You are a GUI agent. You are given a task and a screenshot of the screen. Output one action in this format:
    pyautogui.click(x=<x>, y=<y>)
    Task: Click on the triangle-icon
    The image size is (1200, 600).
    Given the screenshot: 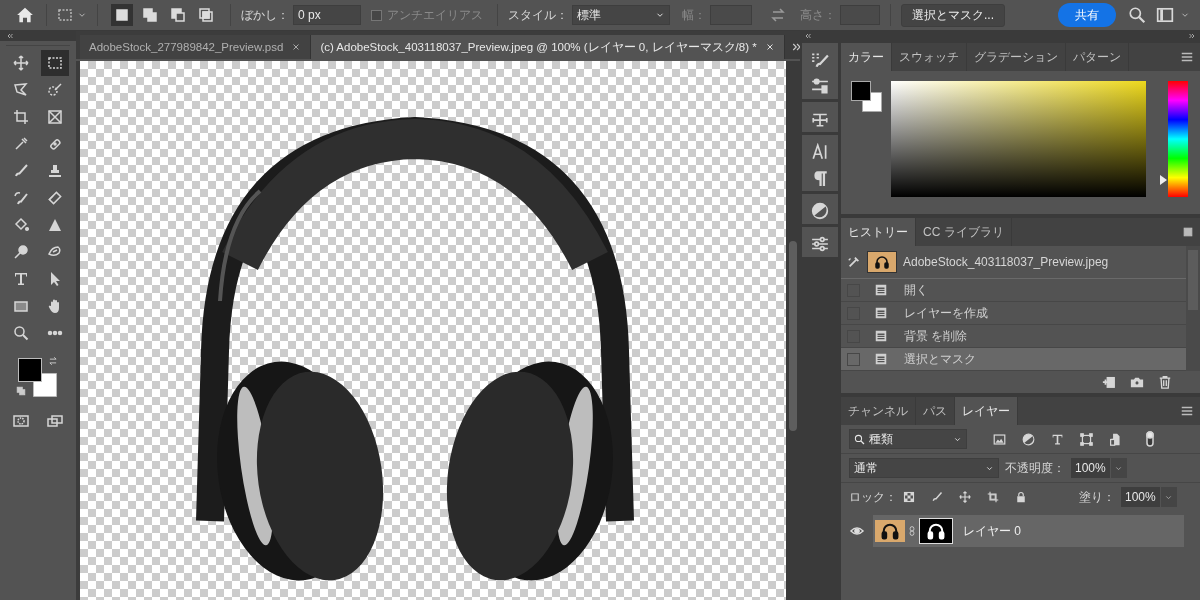 What is the action you would take?
    pyautogui.click(x=55, y=225)
    